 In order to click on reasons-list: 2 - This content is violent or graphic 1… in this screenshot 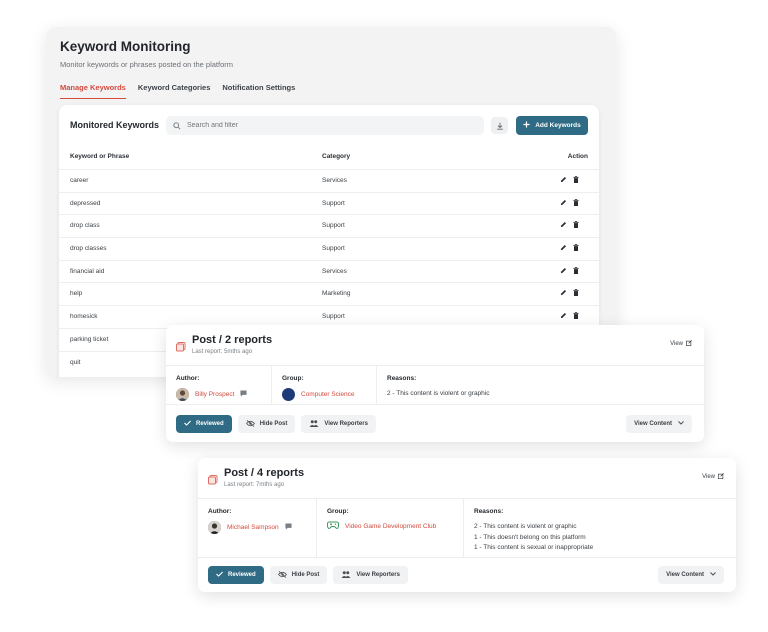, I will do `click(533, 538)`.